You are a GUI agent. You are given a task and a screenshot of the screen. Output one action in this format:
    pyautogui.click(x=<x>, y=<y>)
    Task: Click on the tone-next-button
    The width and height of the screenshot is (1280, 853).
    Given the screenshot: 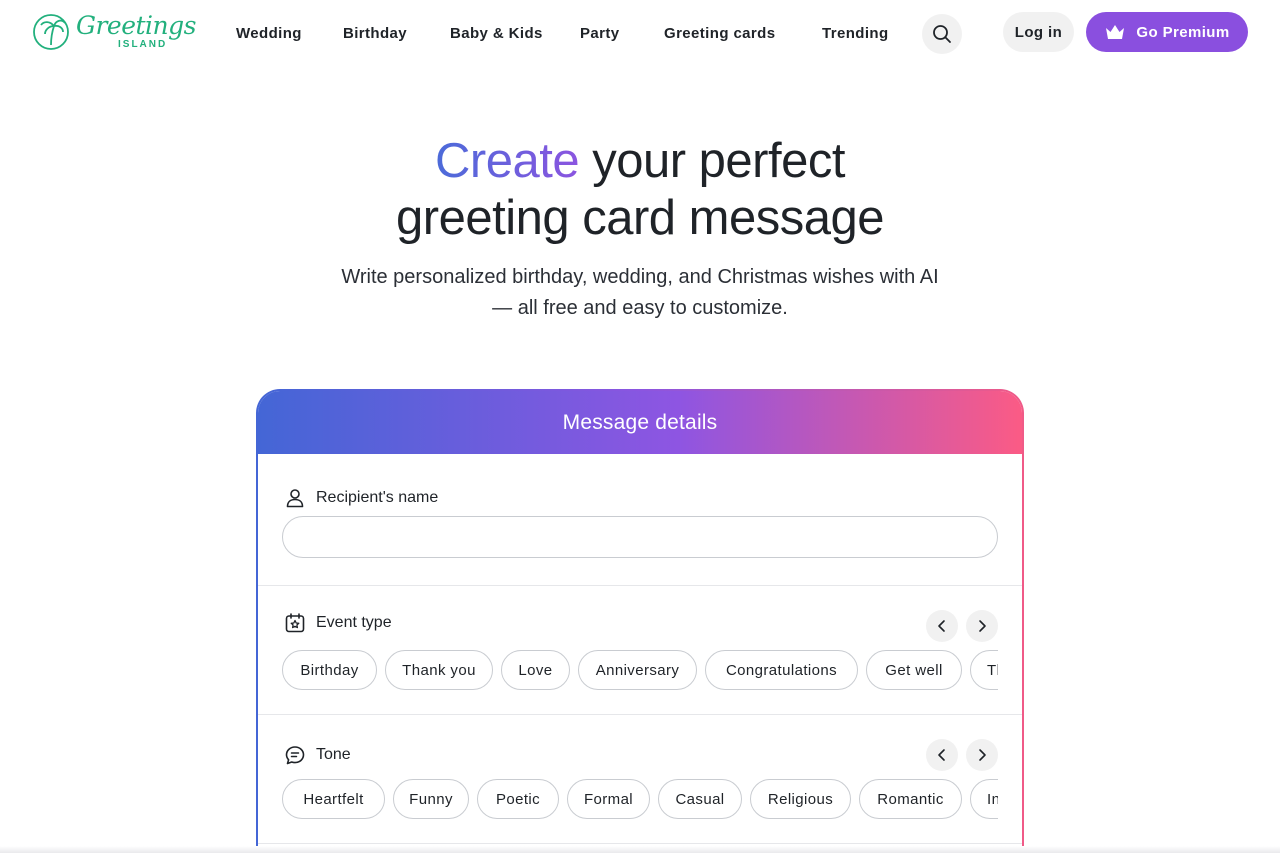 What is the action you would take?
    pyautogui.click(x=982, y=755)
    